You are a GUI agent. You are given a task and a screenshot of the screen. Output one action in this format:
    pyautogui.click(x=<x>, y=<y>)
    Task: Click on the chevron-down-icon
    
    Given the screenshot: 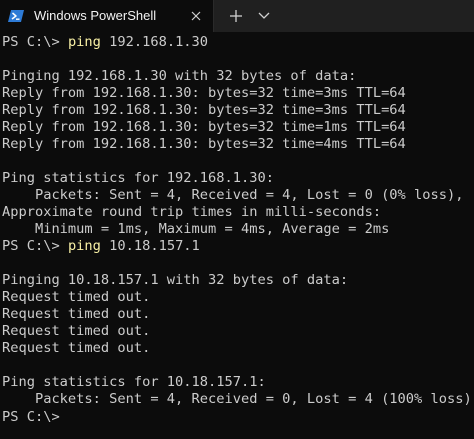 What is the action you would take?
    pyautogui.click(x=264, y=16)
    